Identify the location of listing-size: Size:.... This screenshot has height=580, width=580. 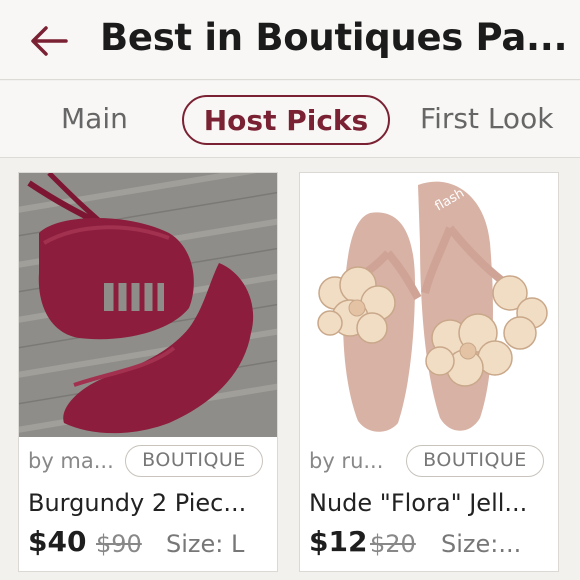
(481, 544).